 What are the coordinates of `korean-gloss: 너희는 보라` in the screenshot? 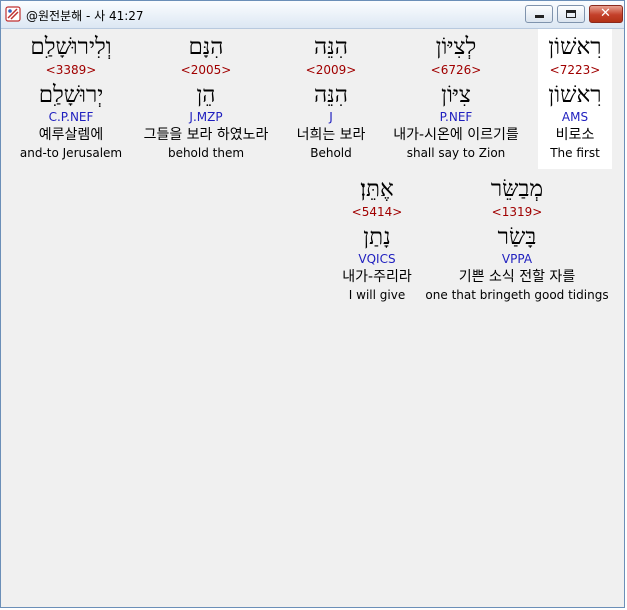 It's located at (331, 135).